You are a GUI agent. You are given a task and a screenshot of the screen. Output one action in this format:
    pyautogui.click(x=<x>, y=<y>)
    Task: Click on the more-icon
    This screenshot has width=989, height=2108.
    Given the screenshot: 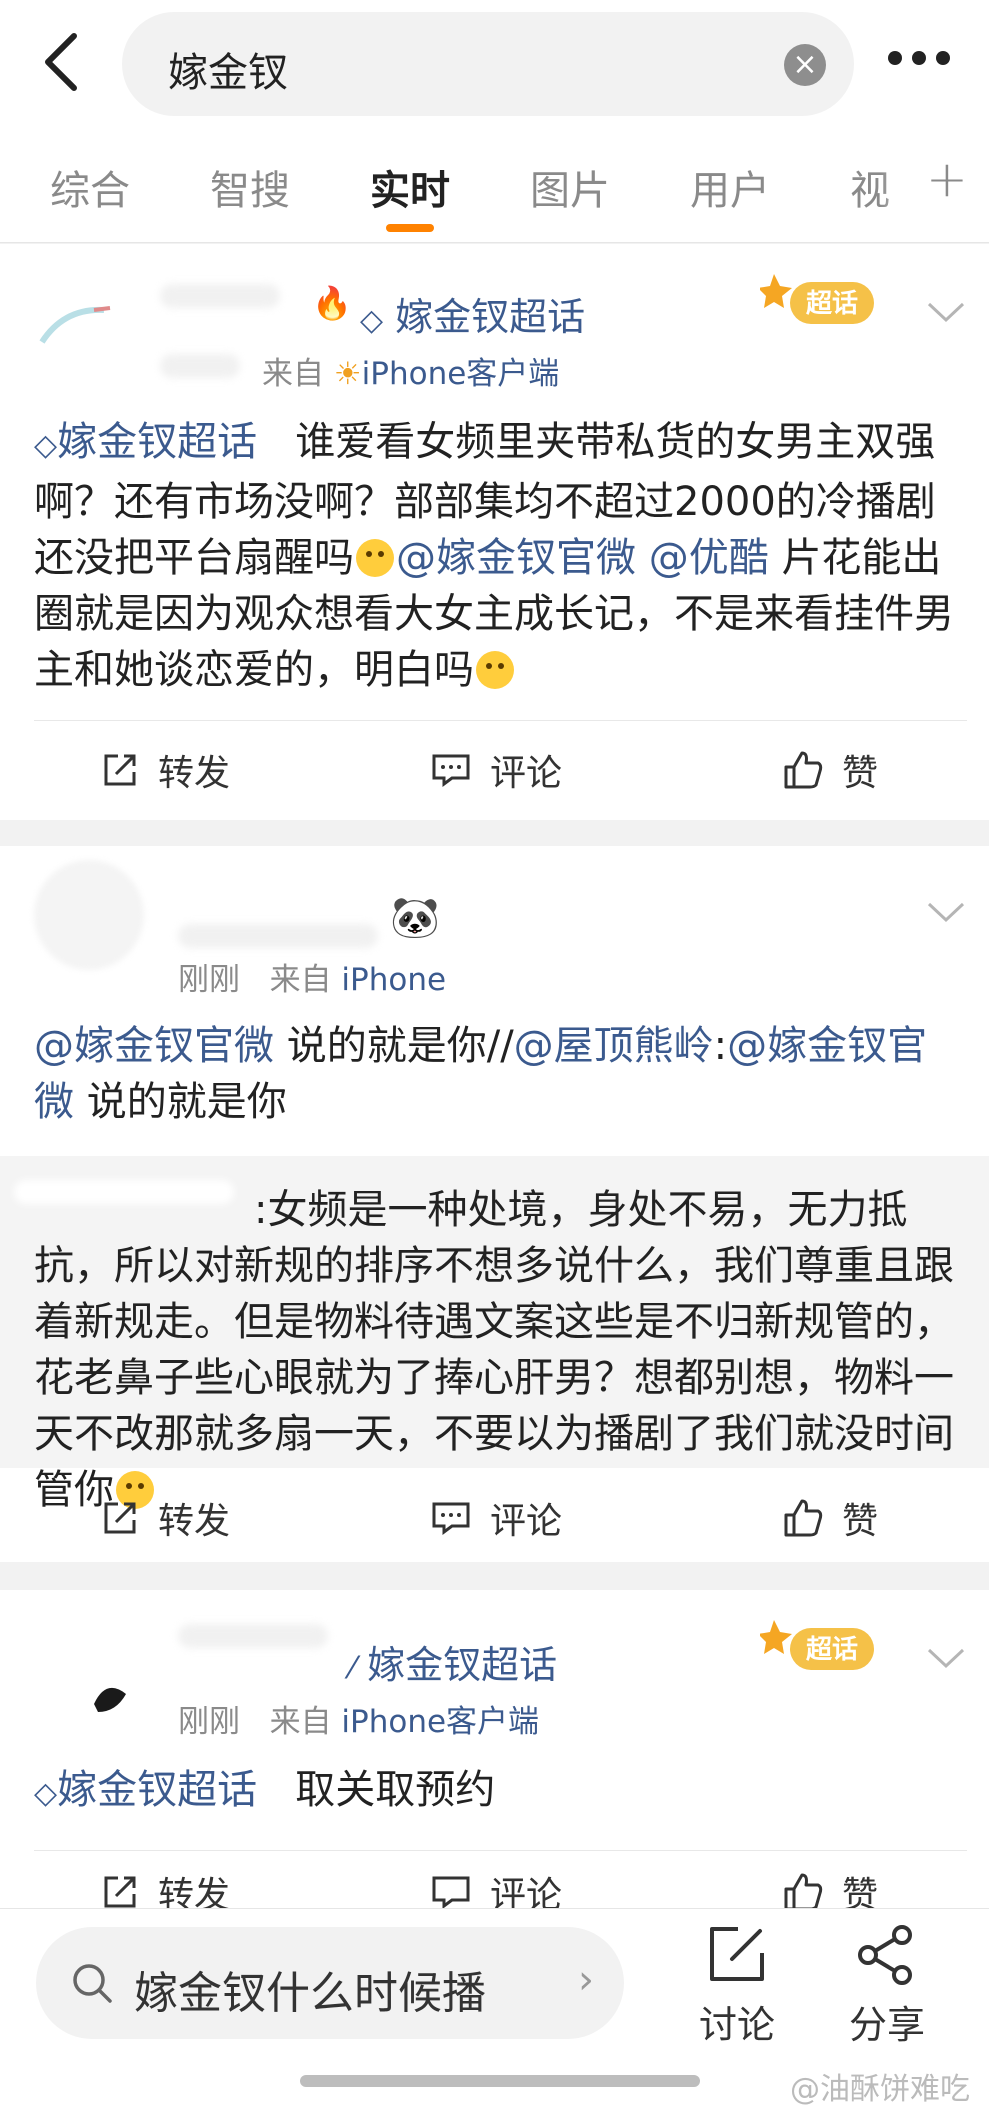 What is the action you would take?
    pyautogui.click(x=933, y=62)
    